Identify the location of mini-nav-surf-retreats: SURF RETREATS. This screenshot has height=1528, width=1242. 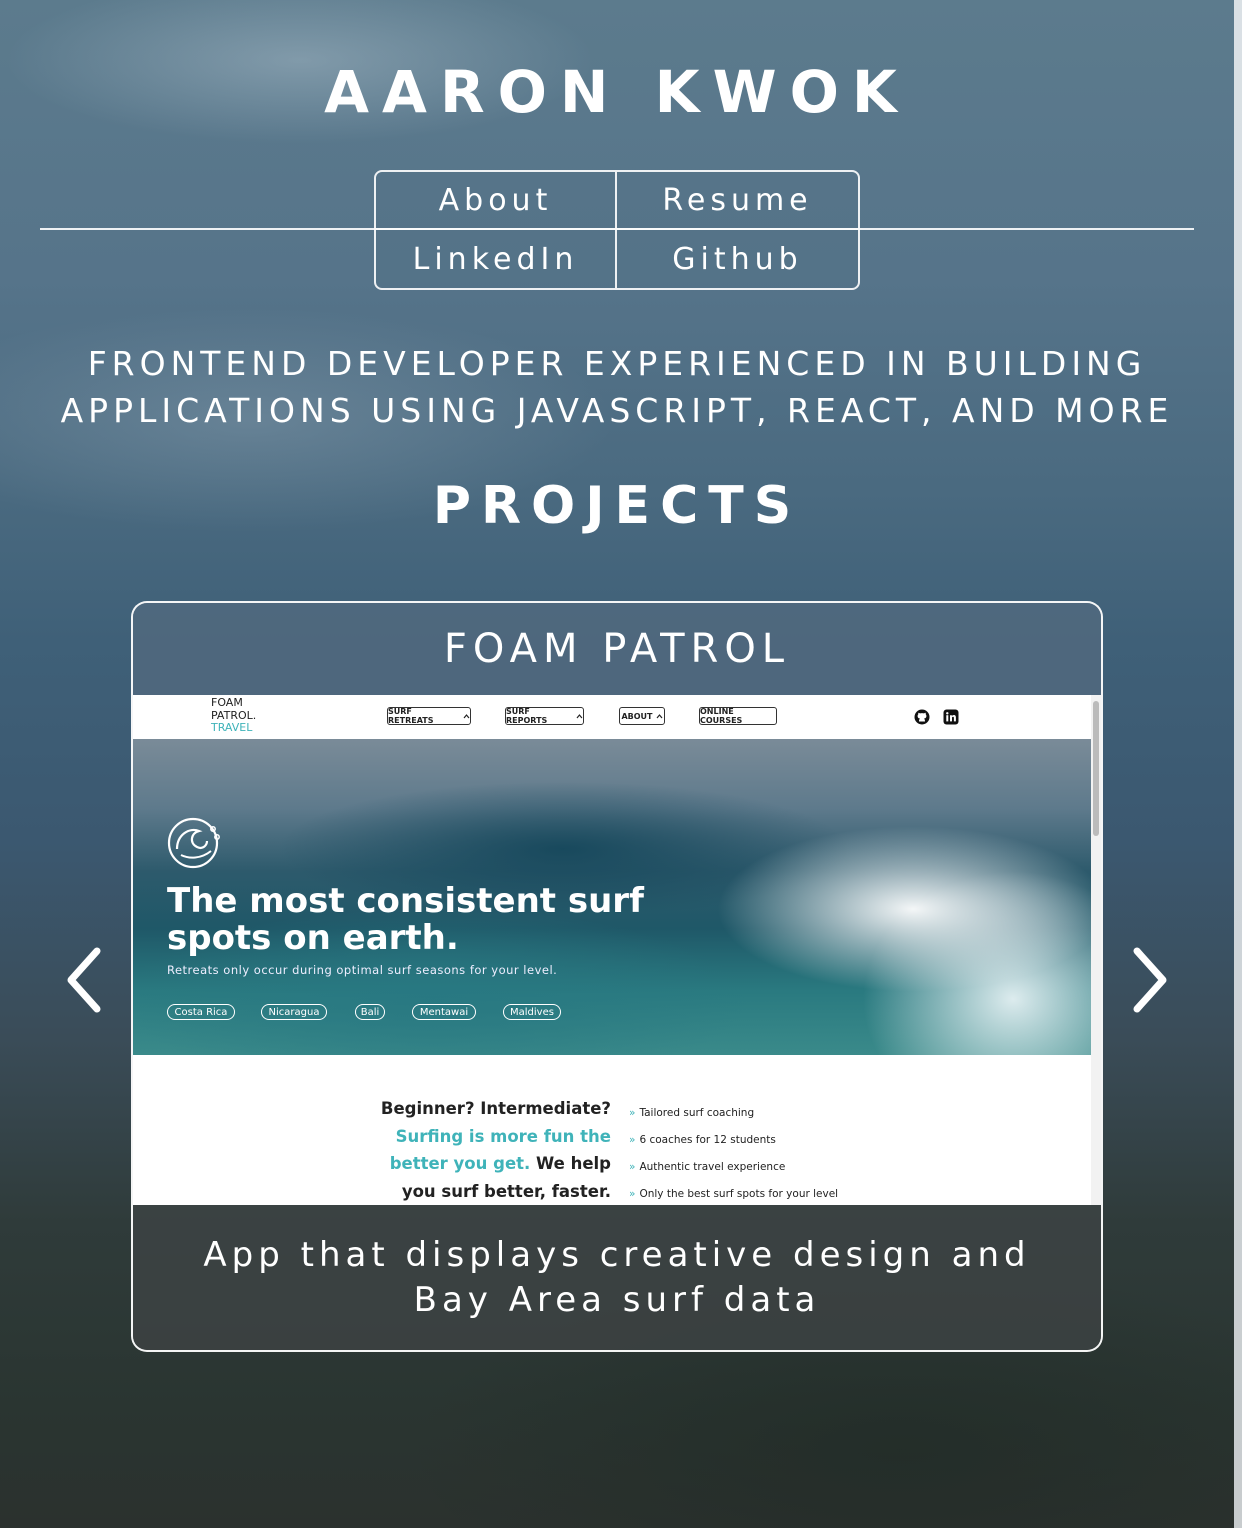
(429, 716).